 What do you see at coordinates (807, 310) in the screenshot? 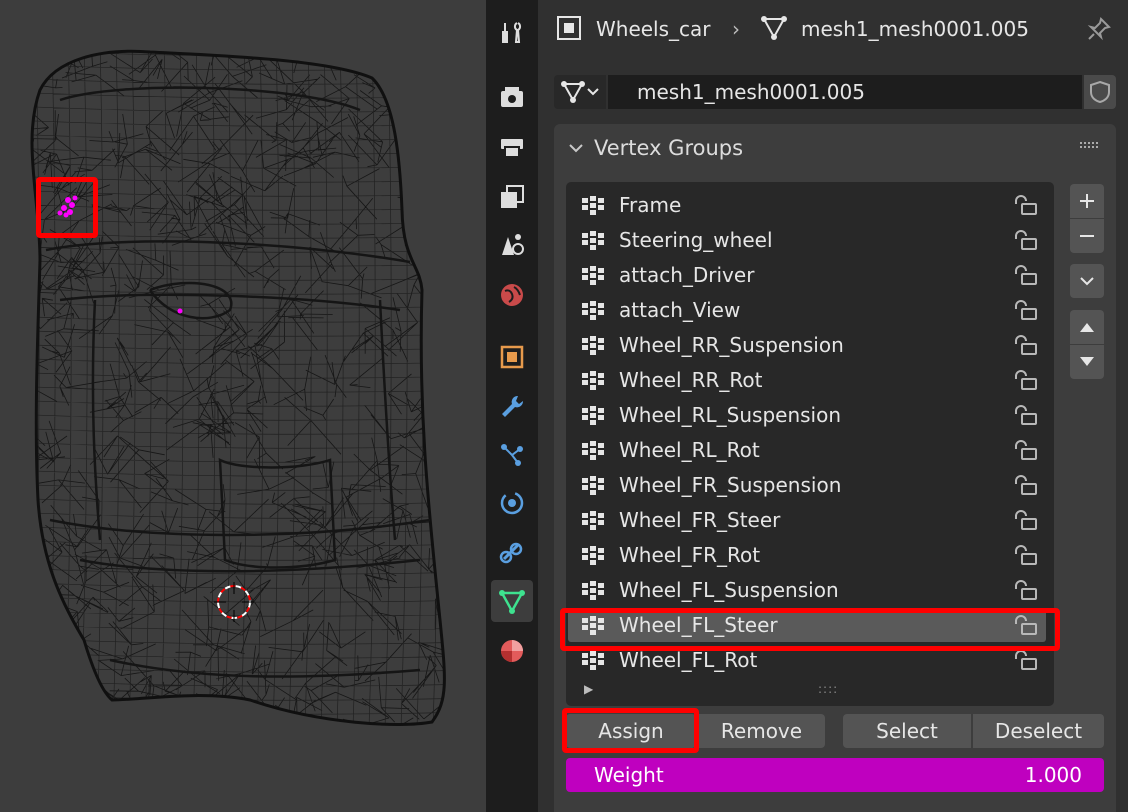
I see `vertex-group-row: attach_View` at bounding box center [807, 310].